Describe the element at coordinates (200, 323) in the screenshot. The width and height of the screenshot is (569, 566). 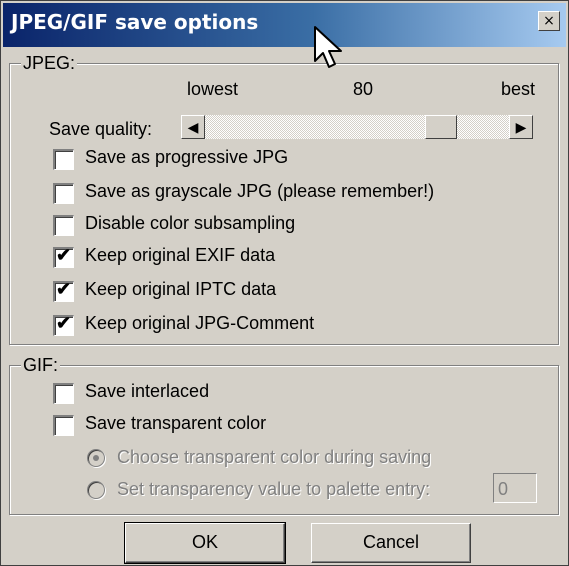
I see `keep-comment-label: Keep original JPG-Comment` at that location.